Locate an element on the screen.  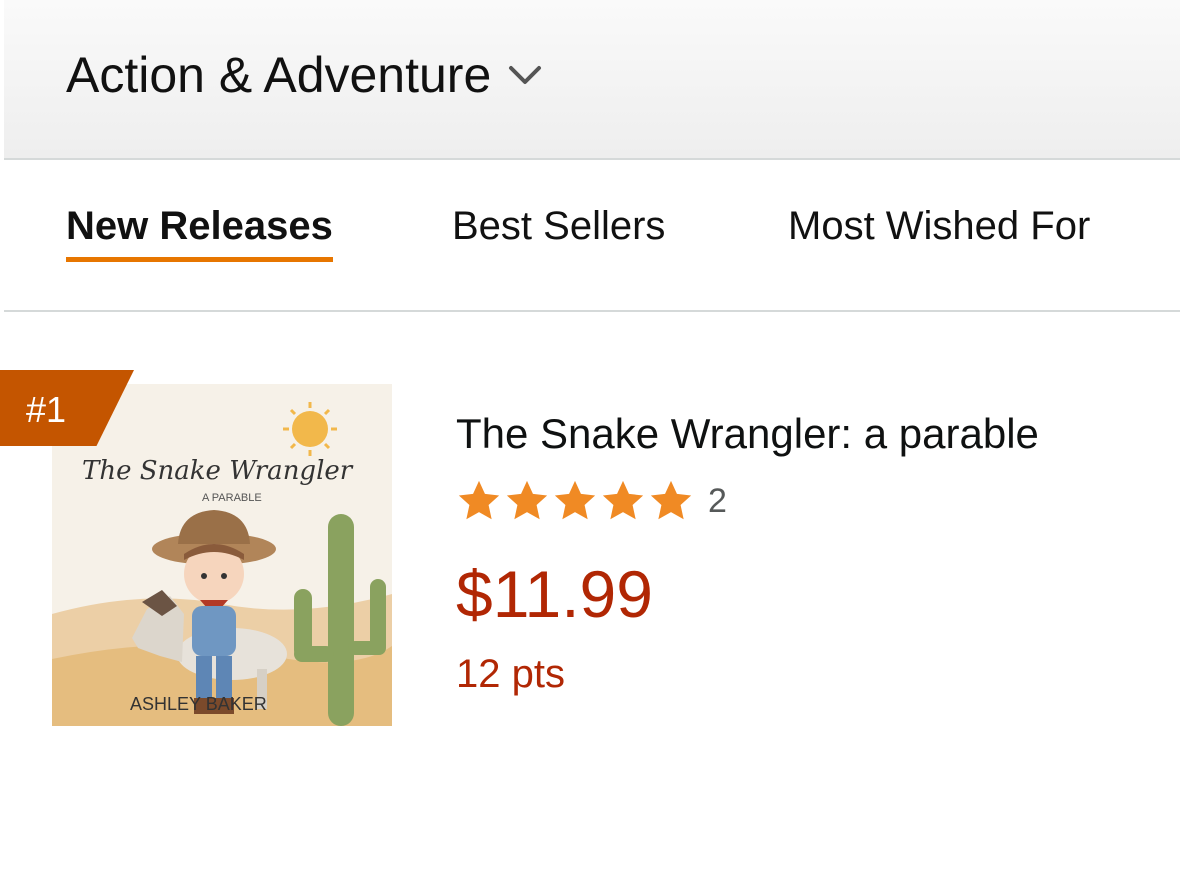
cover-subtitle: A PARABLE is located at coordinates (232, 498).